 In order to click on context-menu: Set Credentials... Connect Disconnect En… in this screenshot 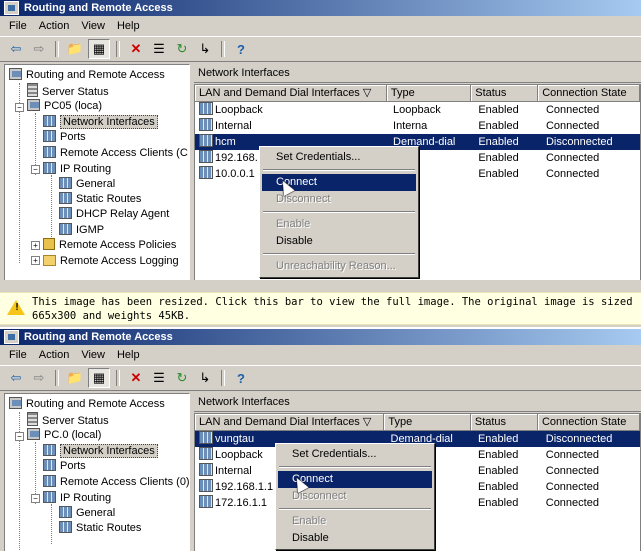, I will do `click(355, 496)`.